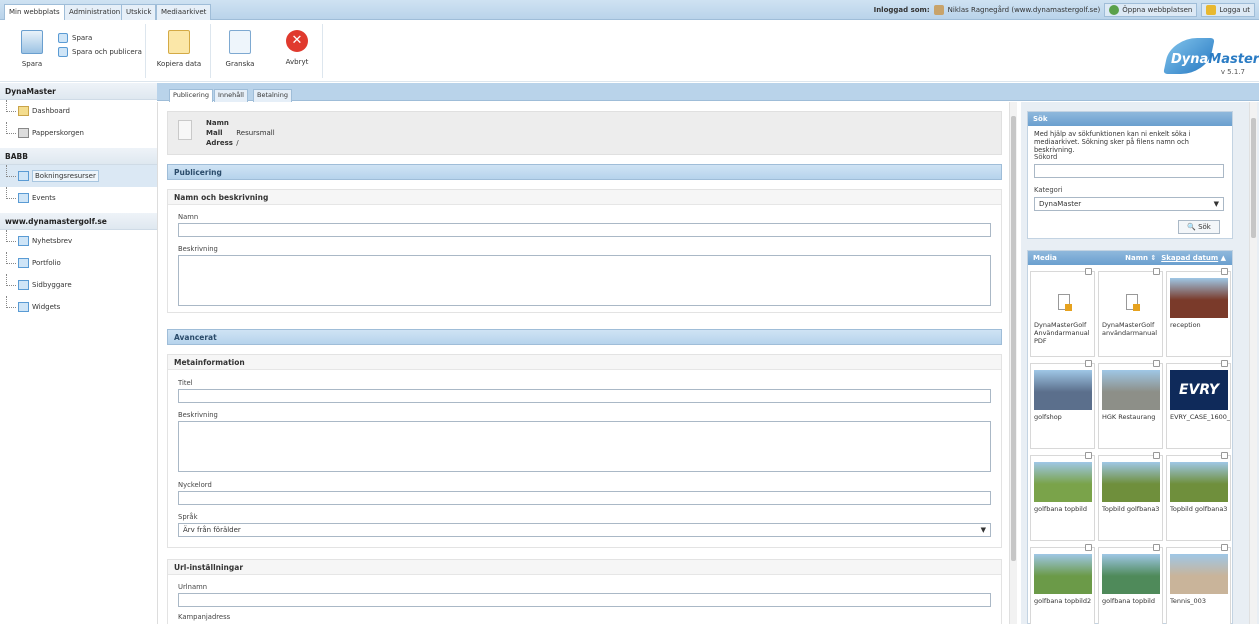  What do you see at coordinates (1062, 584) in the screenshot?
I see `media-item: golfbana topbild2` at bounding box center [1062, 584].